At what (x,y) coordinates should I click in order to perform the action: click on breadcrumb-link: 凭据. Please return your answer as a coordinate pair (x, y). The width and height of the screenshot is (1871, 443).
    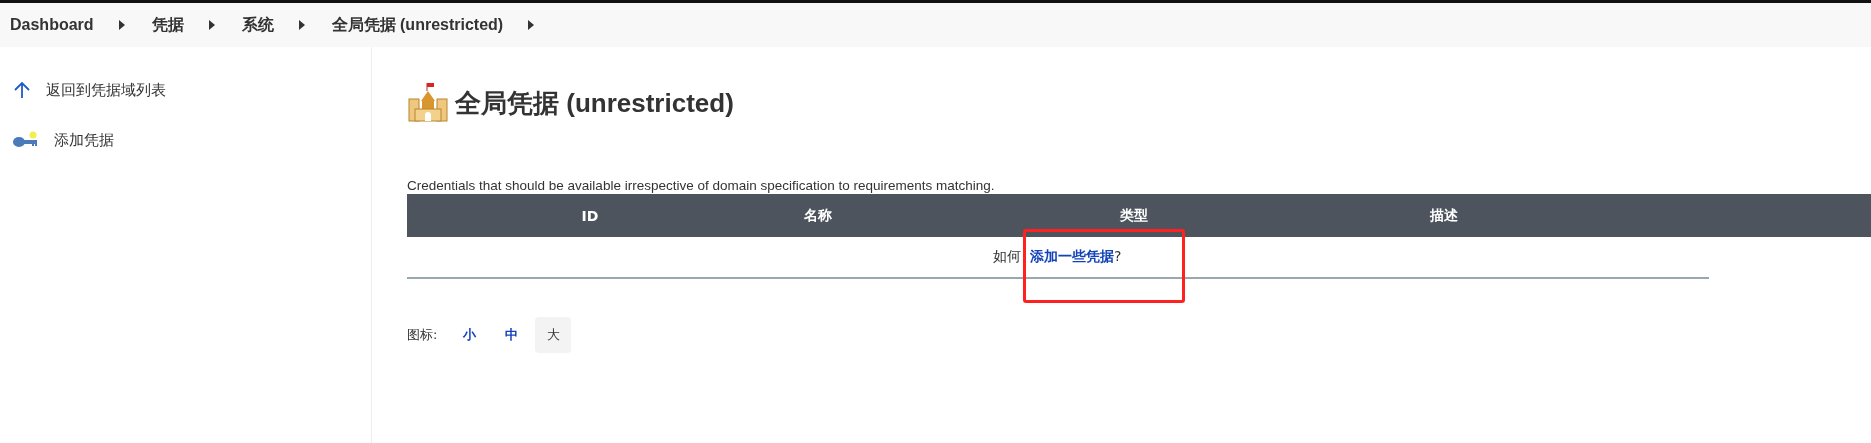
    Looking at the image, I should click on (167, 25).